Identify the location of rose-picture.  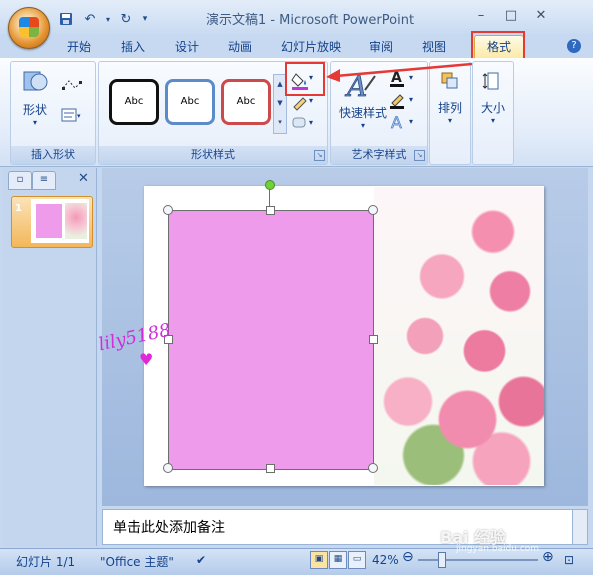
(459, 336).